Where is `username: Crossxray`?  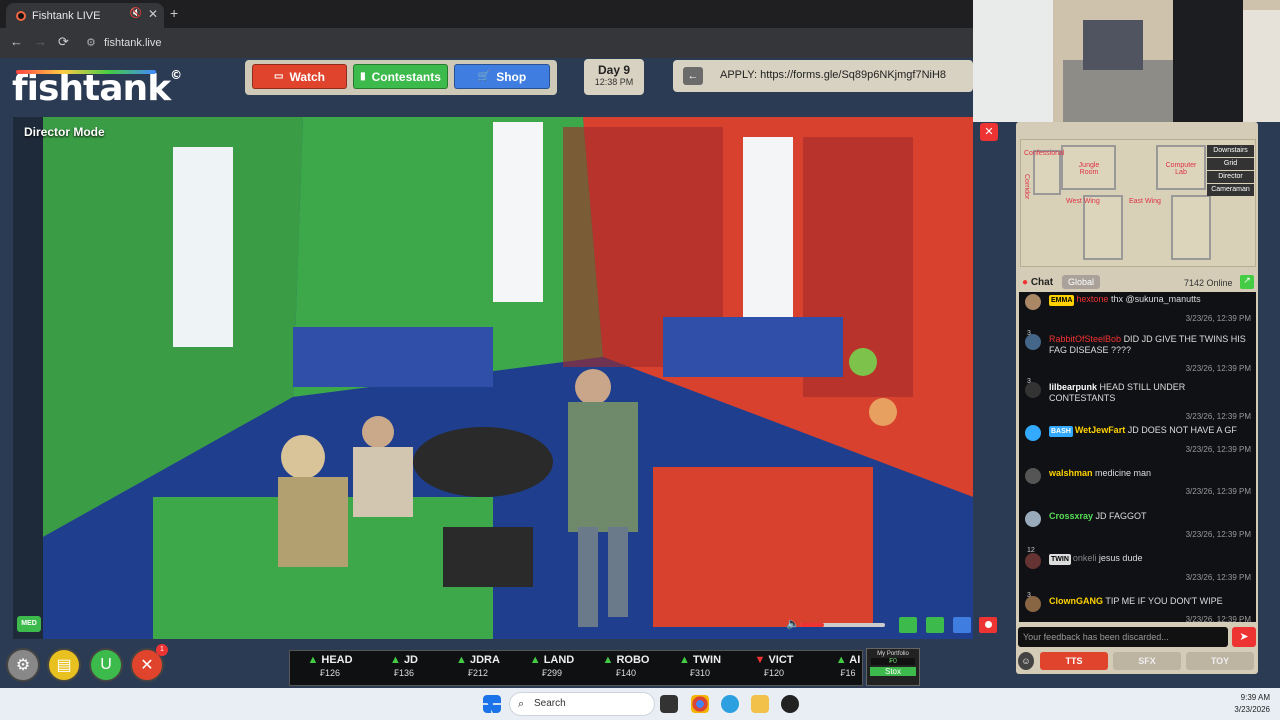 username: Crossxray is located at coordinates (1071, 516).